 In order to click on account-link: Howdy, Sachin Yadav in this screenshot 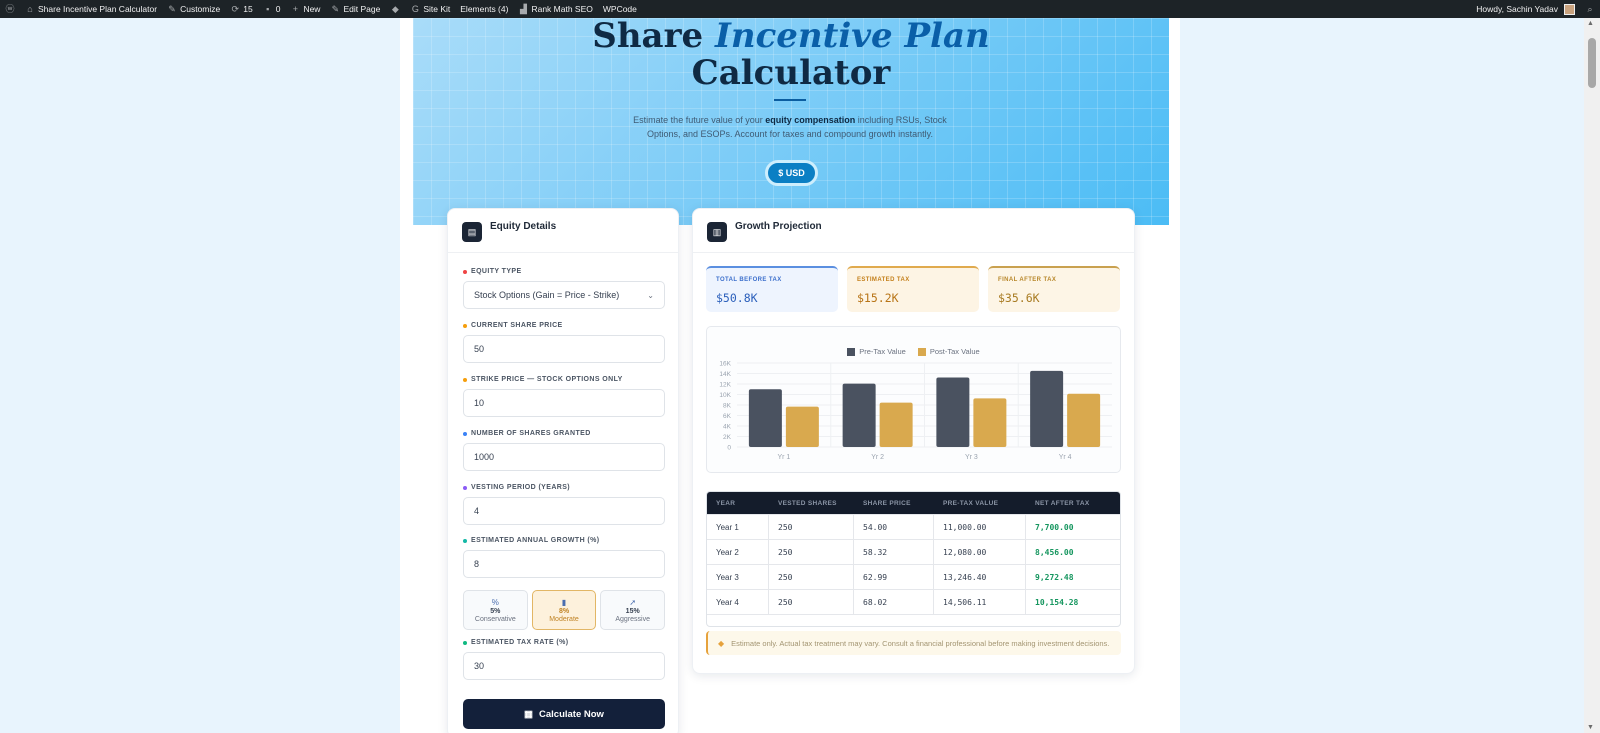, I will do `click(1525, 9)`.